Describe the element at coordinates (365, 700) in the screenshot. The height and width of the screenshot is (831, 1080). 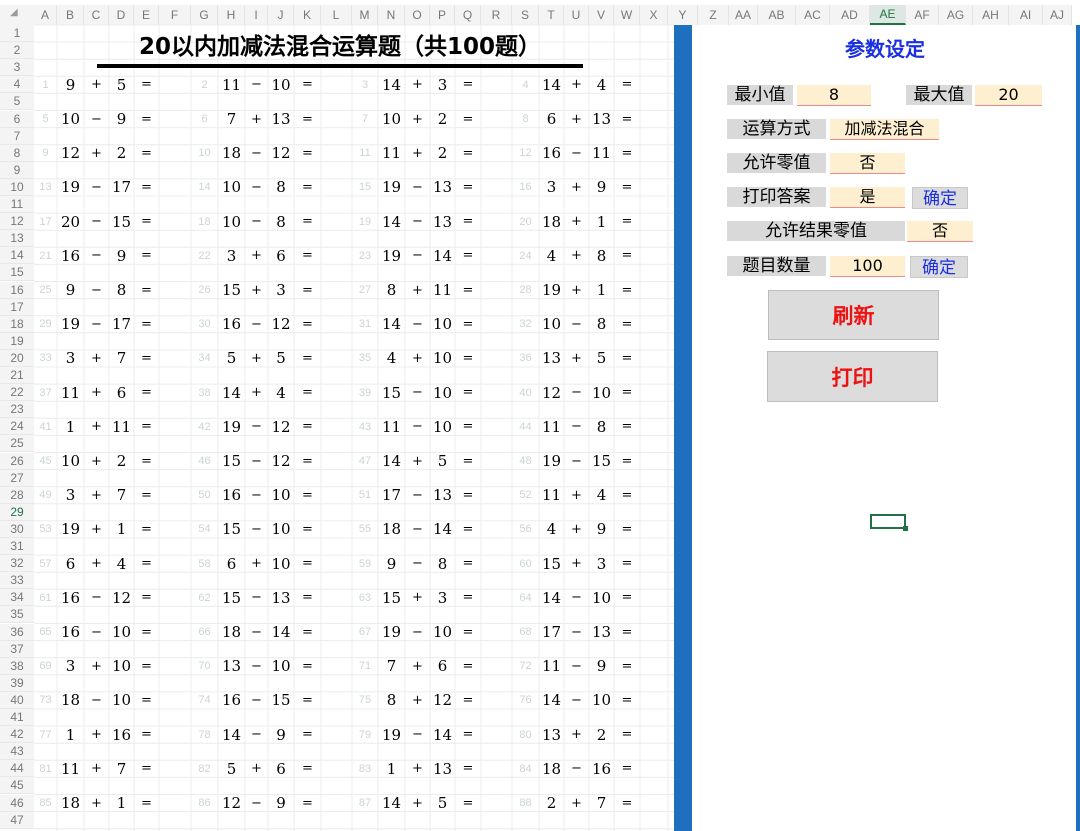
I see `problem-index: 75` at that location.